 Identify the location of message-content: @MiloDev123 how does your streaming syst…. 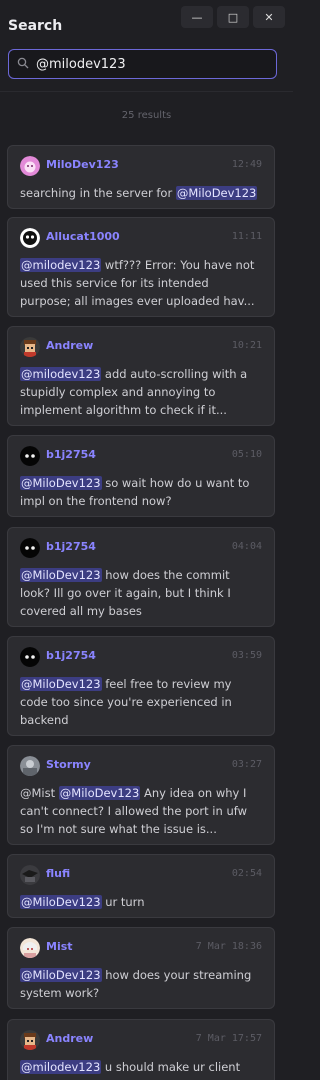
(136, 984).